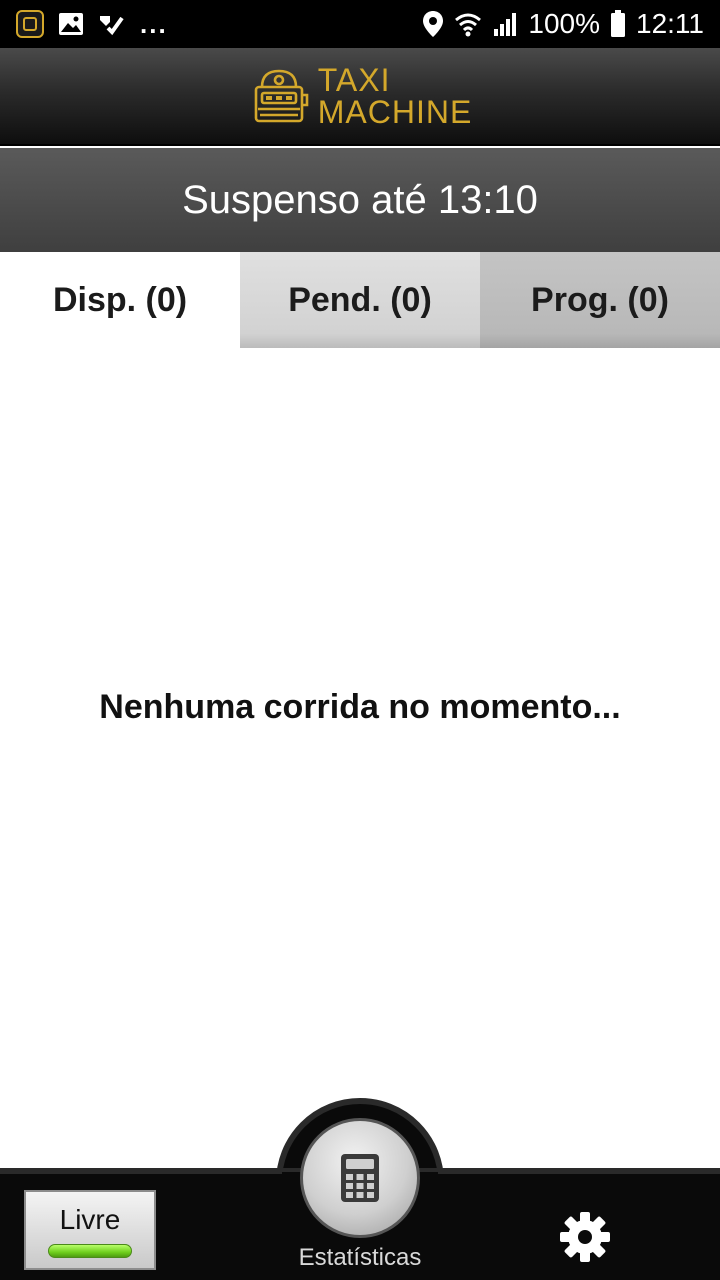 The height and width of the screenshot is (1280, 720). I want to click on tab-programadas: Prog. (0), so click(600, 300).